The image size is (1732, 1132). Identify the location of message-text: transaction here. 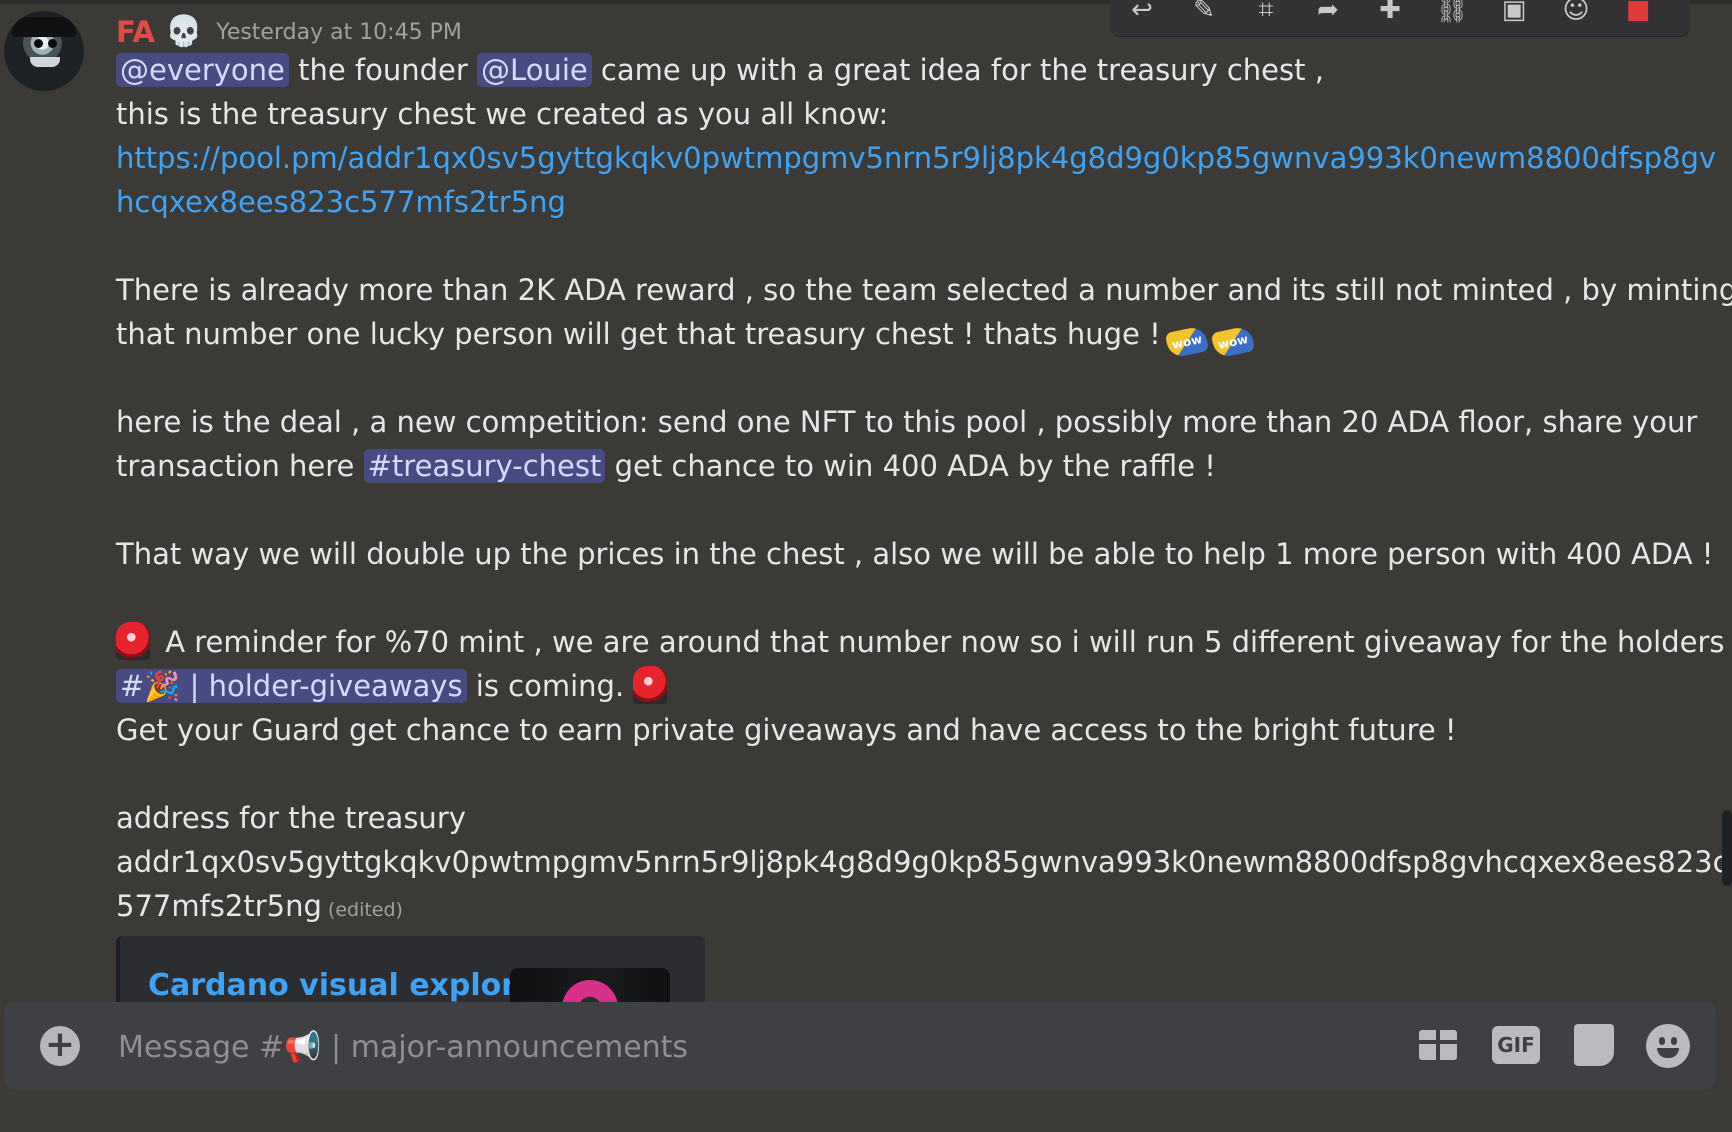
(240, 466).